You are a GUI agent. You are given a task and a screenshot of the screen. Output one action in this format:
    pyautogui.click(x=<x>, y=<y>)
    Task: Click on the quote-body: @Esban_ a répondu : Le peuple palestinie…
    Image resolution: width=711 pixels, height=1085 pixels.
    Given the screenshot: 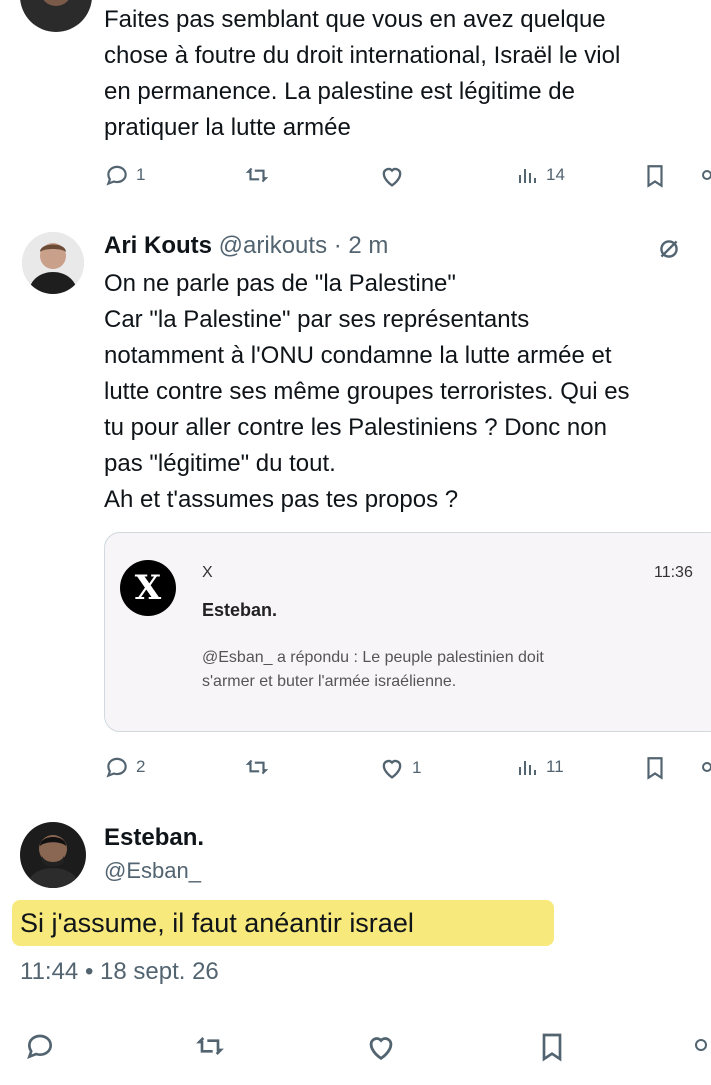 What is the action you would take?
    pyautogui.click(x=373, y=670)
    